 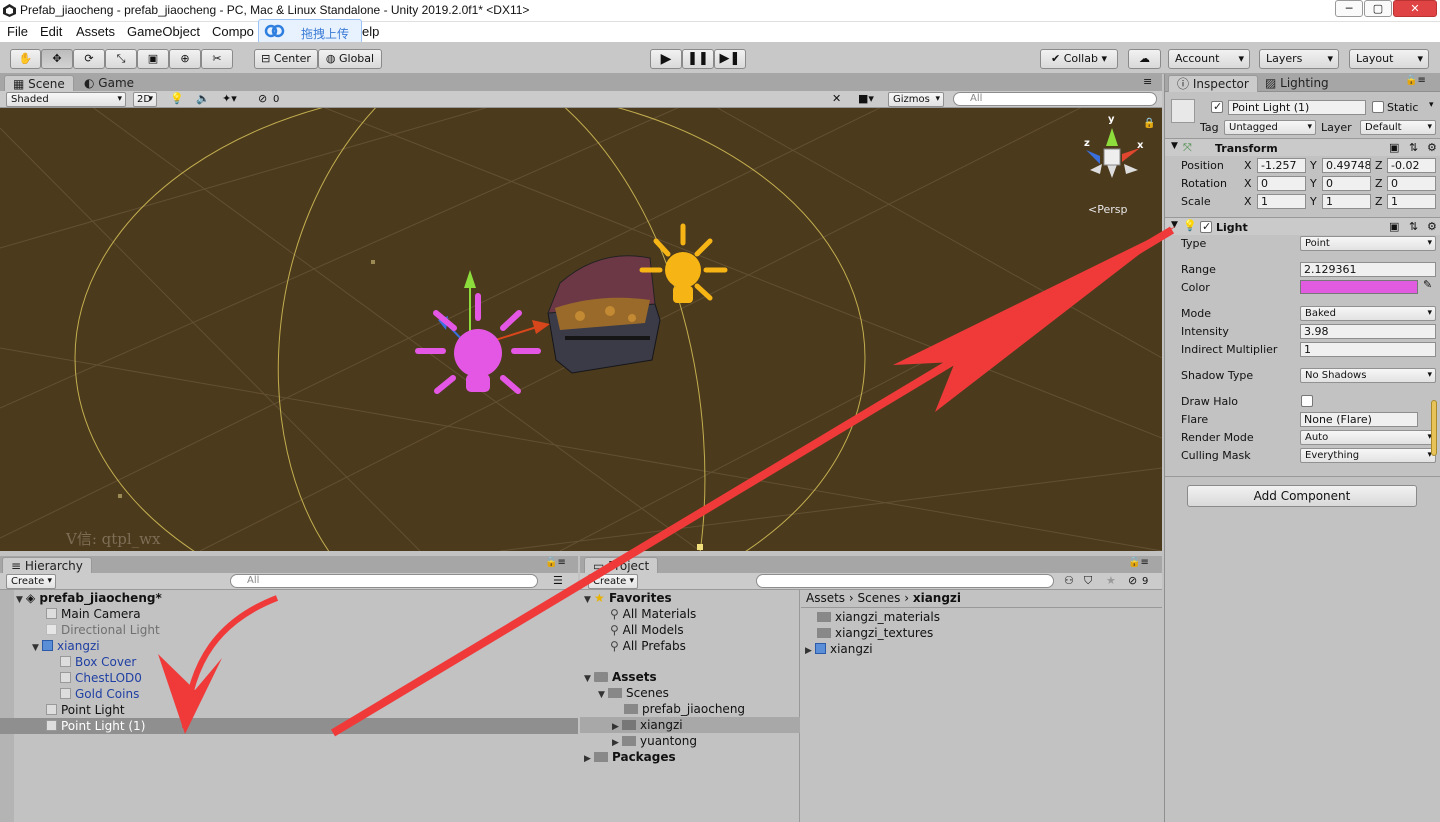 I want to click on scale-x-field: 1, so click(x=1281, y=201).